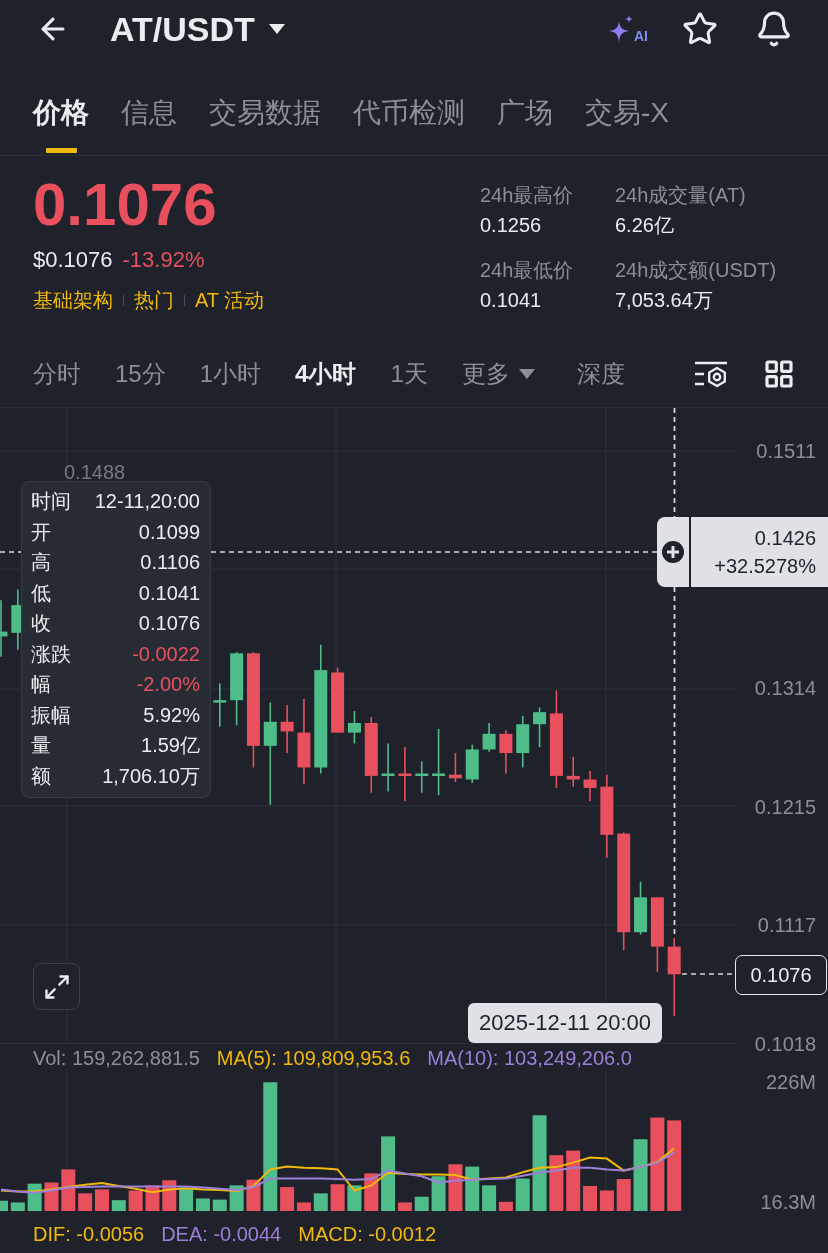 This screenshot has width=828, height=1253. I want to click on last-price-tag: 0.1076, so click(781, 975).